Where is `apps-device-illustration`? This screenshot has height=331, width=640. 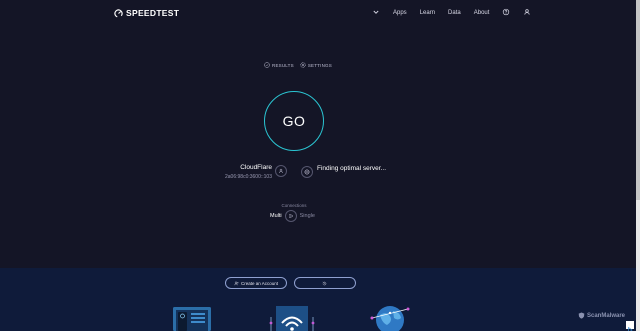
apps-device-illustration is located at coordinates (192, 319).